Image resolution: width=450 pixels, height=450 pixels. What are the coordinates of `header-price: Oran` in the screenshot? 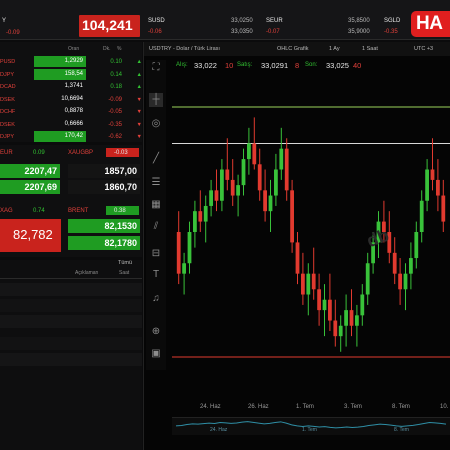 It's located at (74, 49).